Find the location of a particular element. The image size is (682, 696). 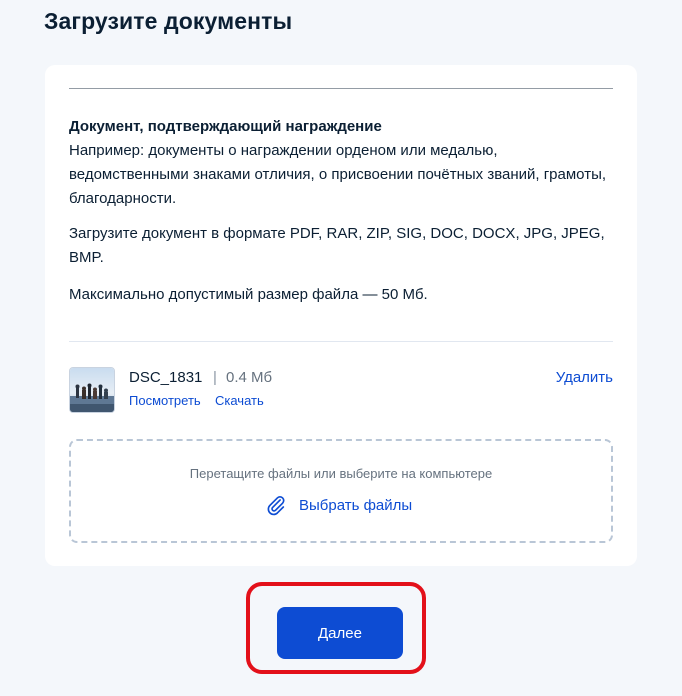

download-file-link: Скачать is located at coordinates (239, 400).